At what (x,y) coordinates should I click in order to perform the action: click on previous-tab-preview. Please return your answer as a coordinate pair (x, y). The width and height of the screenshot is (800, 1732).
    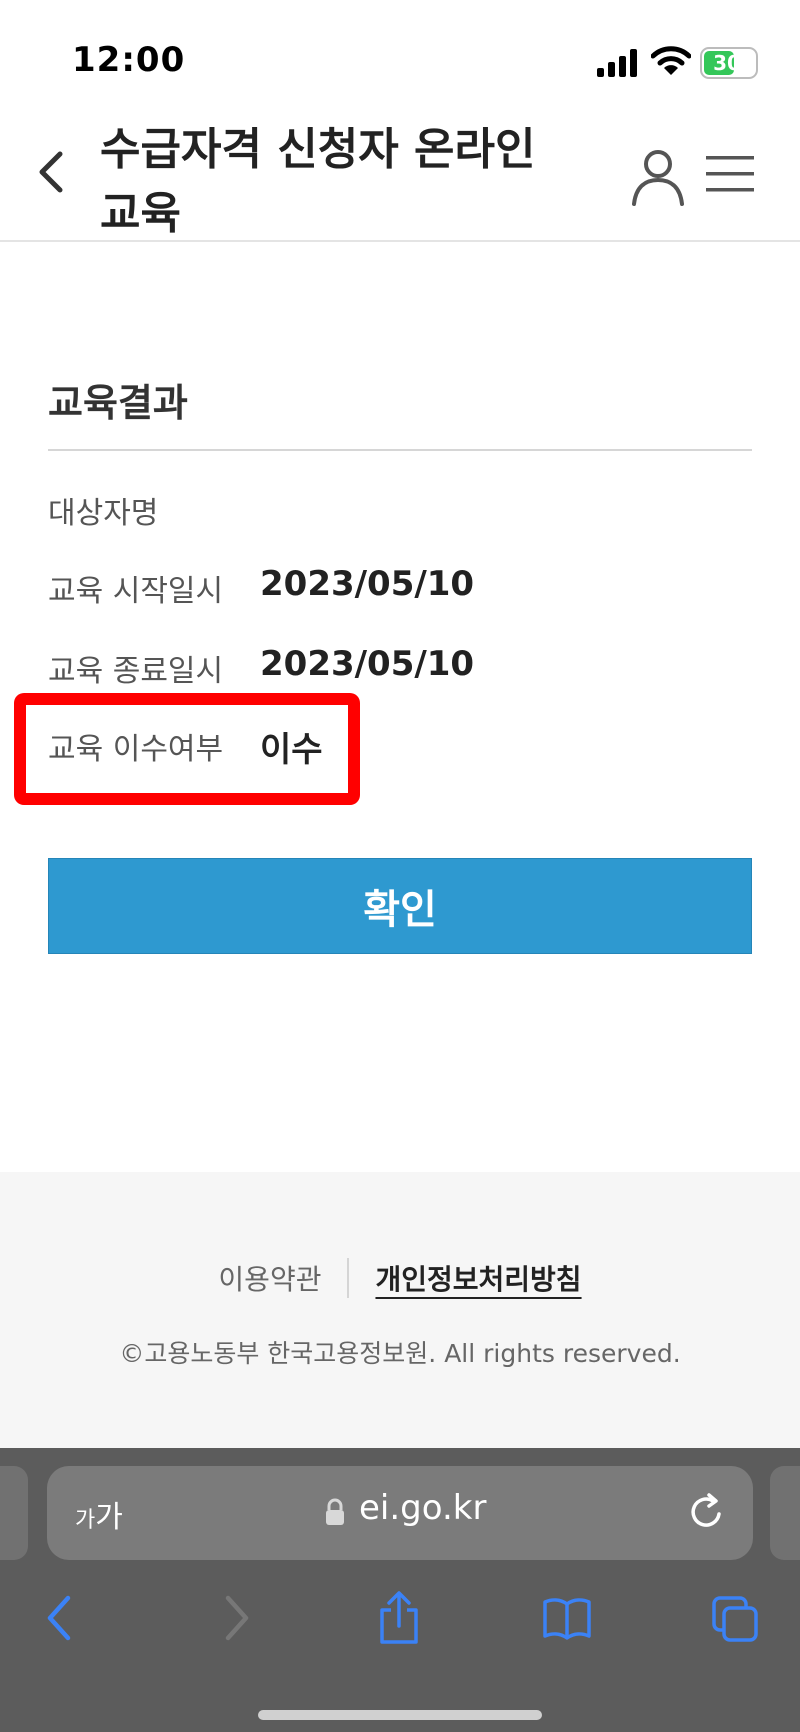
    Looking at the image, I should click on (14, 1513).